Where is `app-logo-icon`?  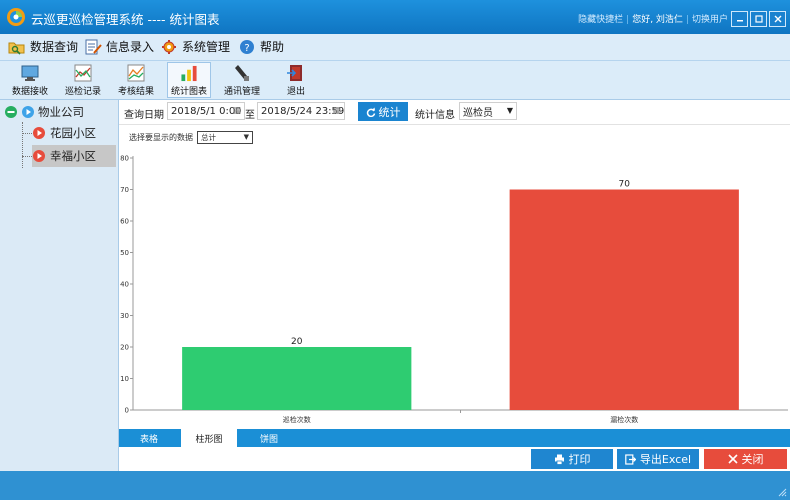 app-logo-icon is located at coordinates (16, 17).